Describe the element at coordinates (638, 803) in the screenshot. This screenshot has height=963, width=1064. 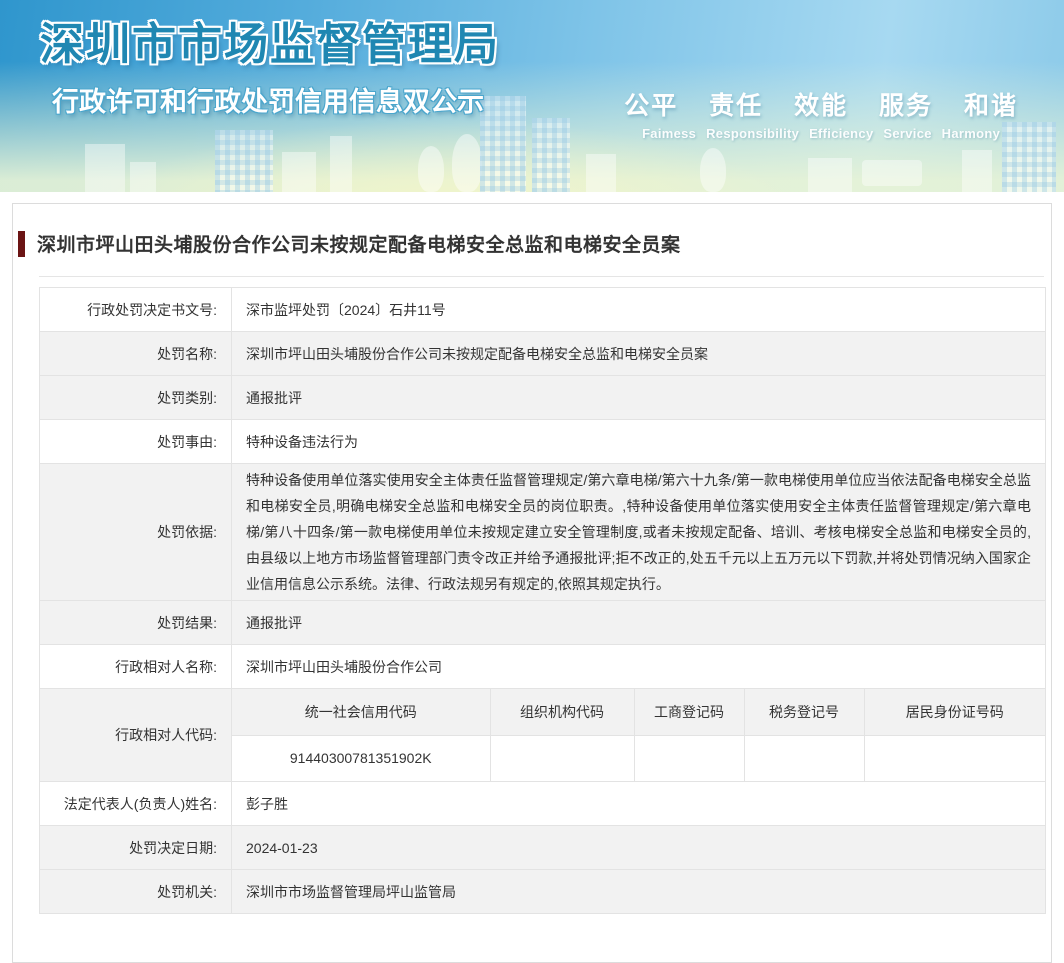
I see `field-value: 彭子胜` at that location.